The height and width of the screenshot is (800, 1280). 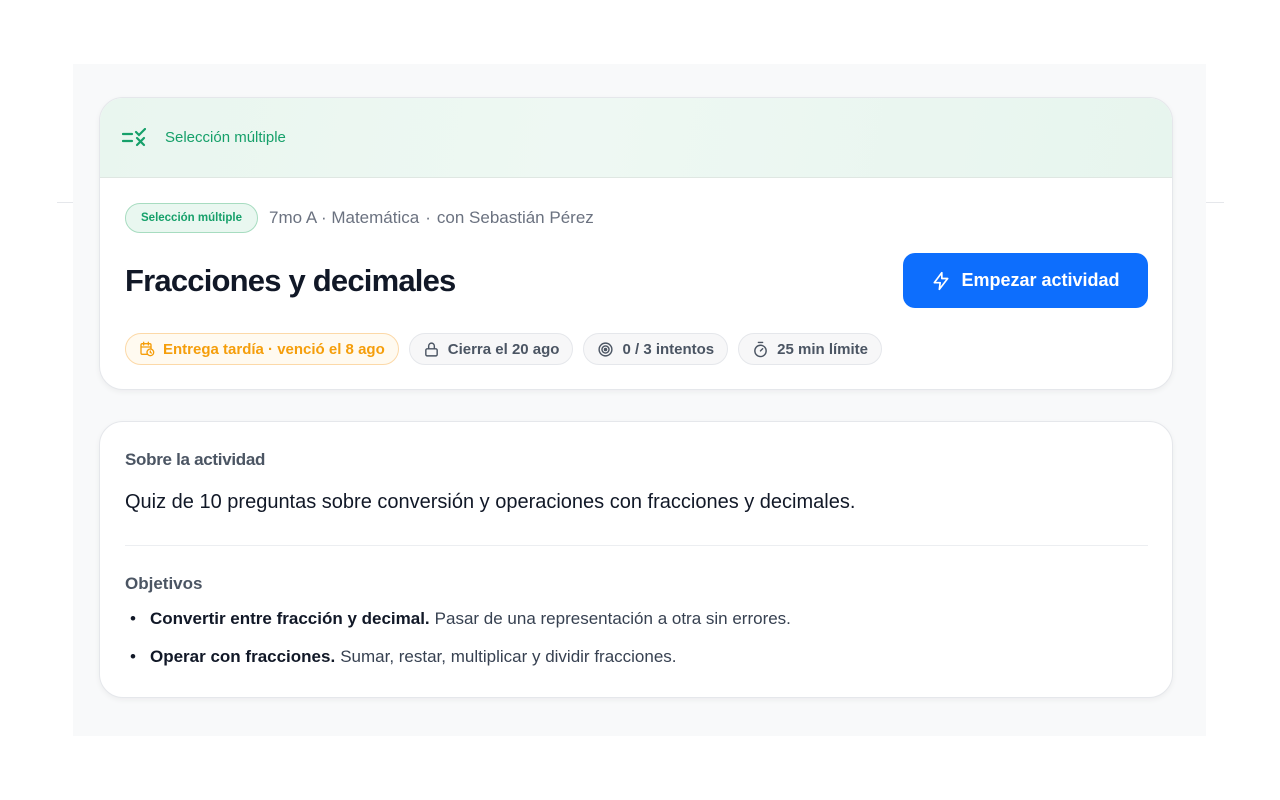 I want to click on time-limit-chip: 25 min límite, so click(x=810, y=349).